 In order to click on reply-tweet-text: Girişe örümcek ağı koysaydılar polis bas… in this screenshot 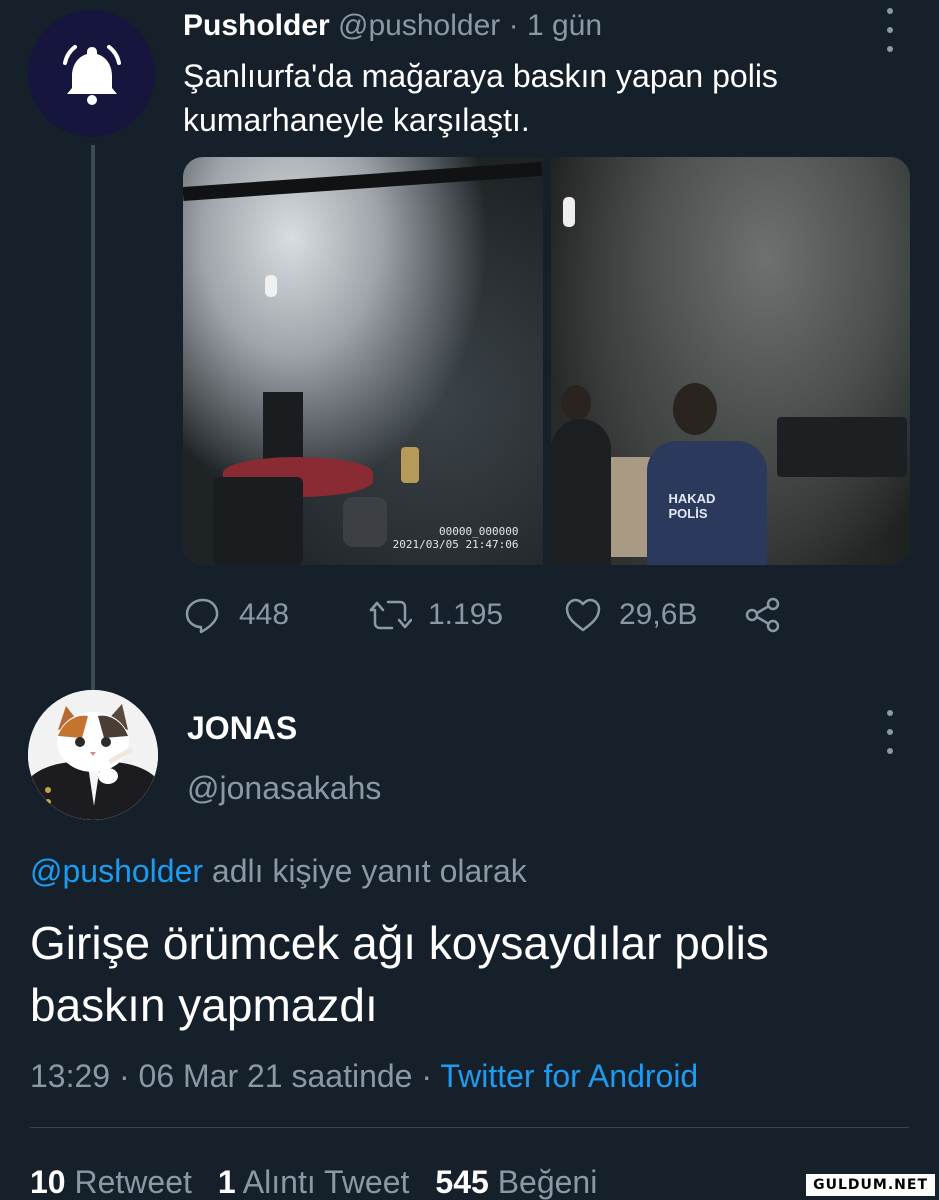, I will do `click(399, 974)`.